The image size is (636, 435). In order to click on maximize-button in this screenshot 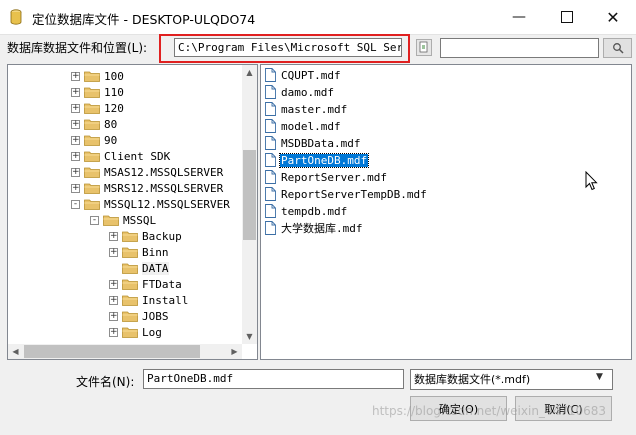, I will do `click(567, 17)`.